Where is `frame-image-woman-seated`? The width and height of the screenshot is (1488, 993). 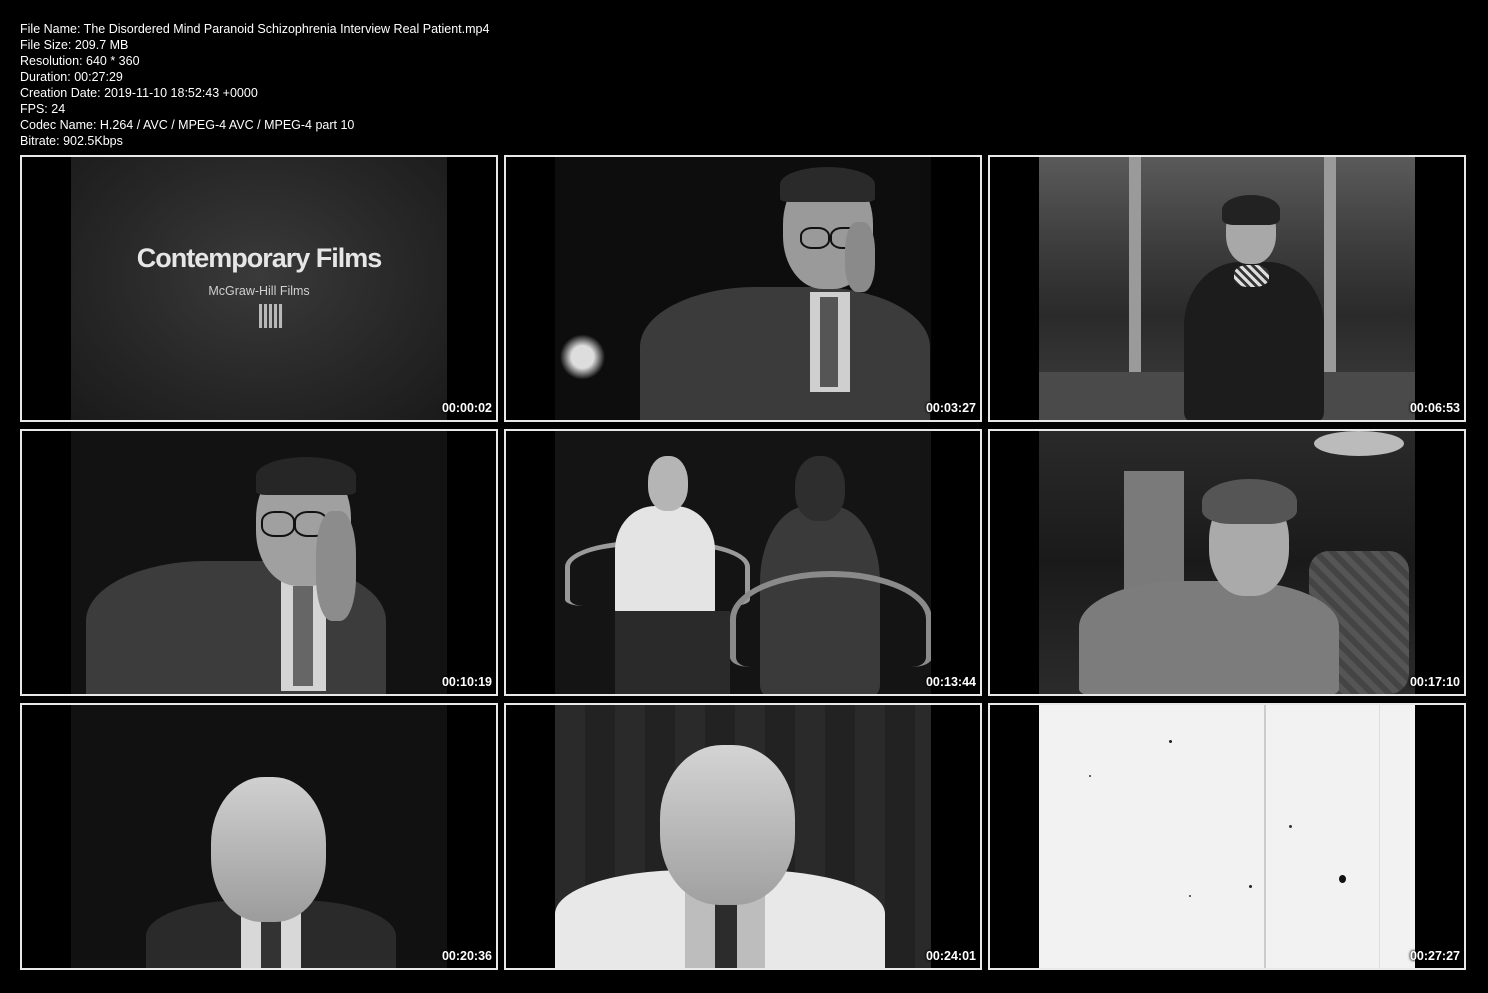
frame-image-woman-seated is located at coordinates (1227, 562).